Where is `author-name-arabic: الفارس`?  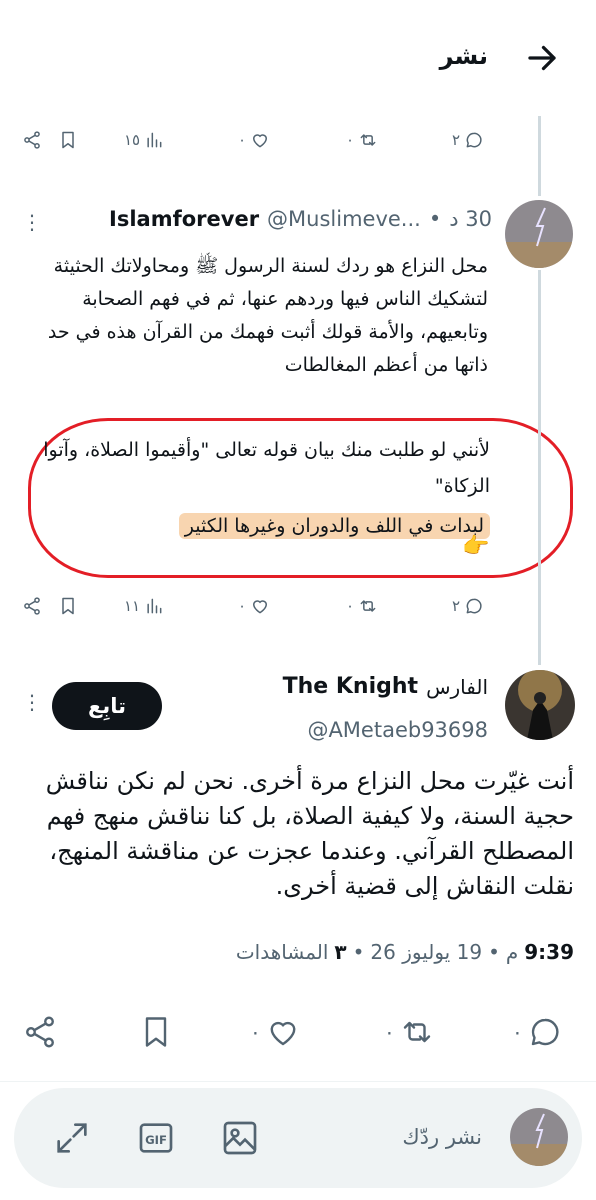 author-name-arabic: الفارس is located at coordinates (457, 687).